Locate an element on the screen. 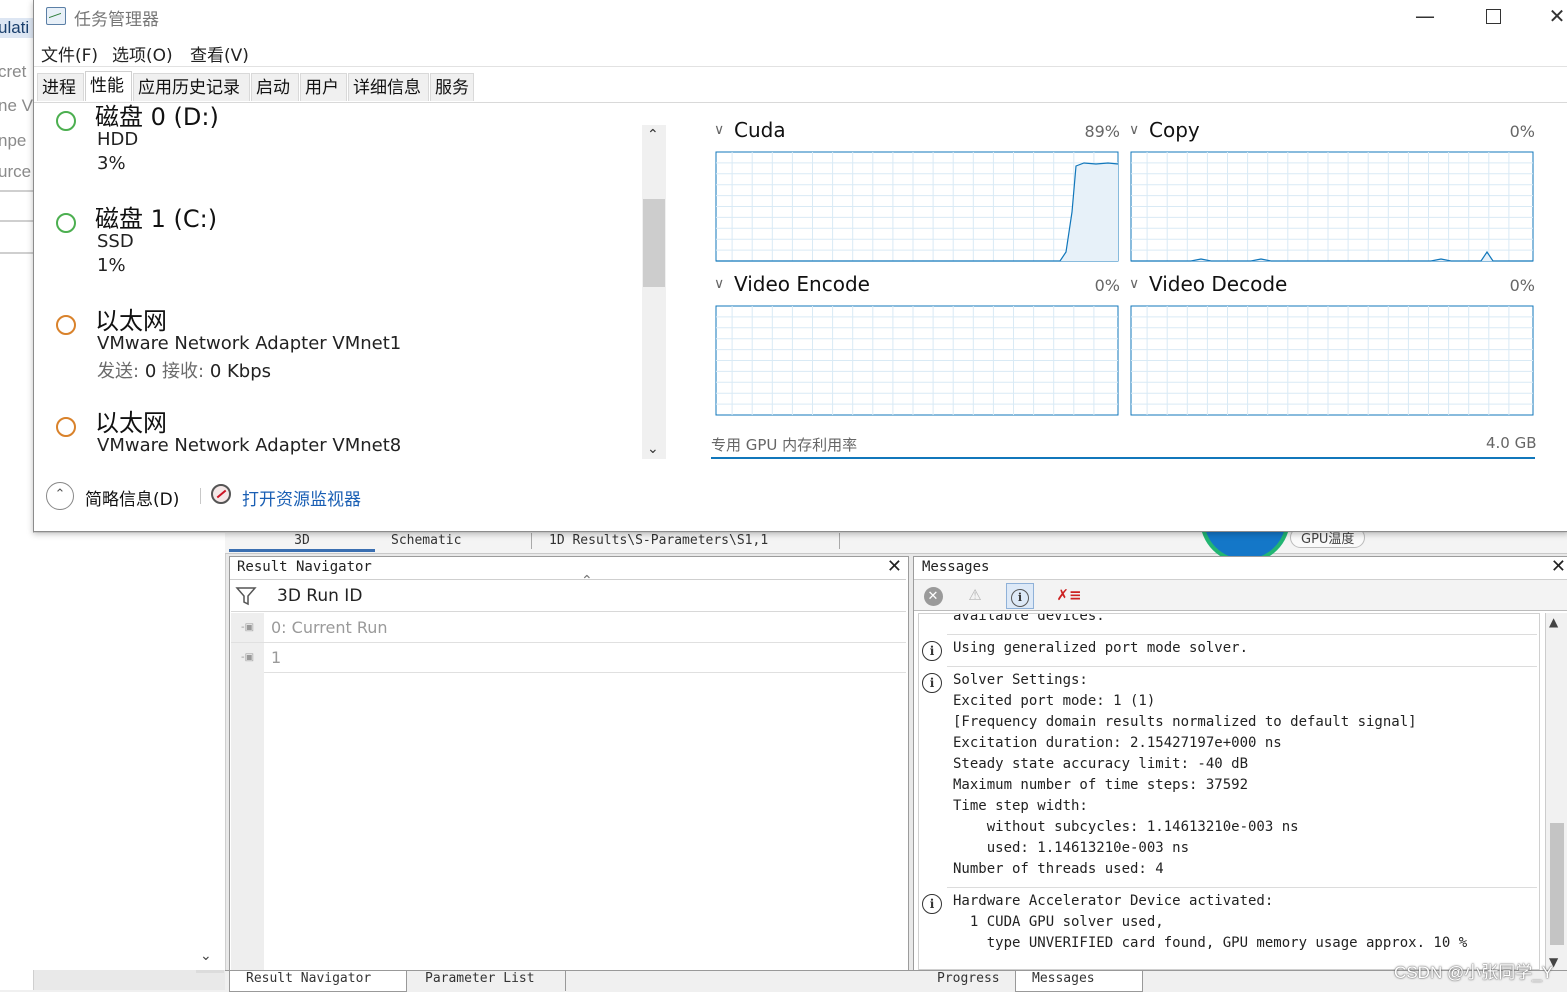 The image size is (1567, 992). device-usage: 3% is located at coordinates (111, 163).